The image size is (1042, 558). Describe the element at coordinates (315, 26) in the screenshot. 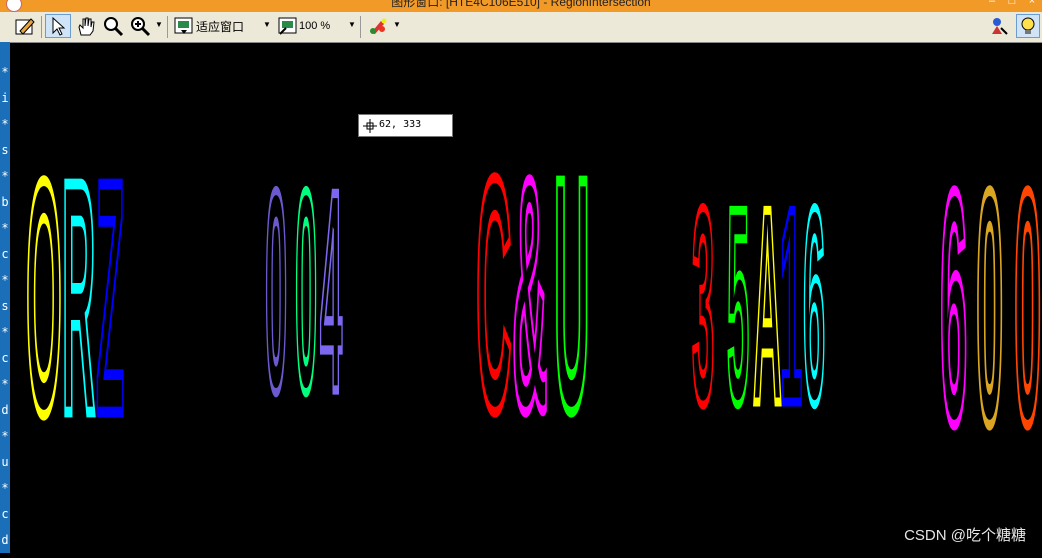

I see `zoom-percent-label: 100 %` at that location.